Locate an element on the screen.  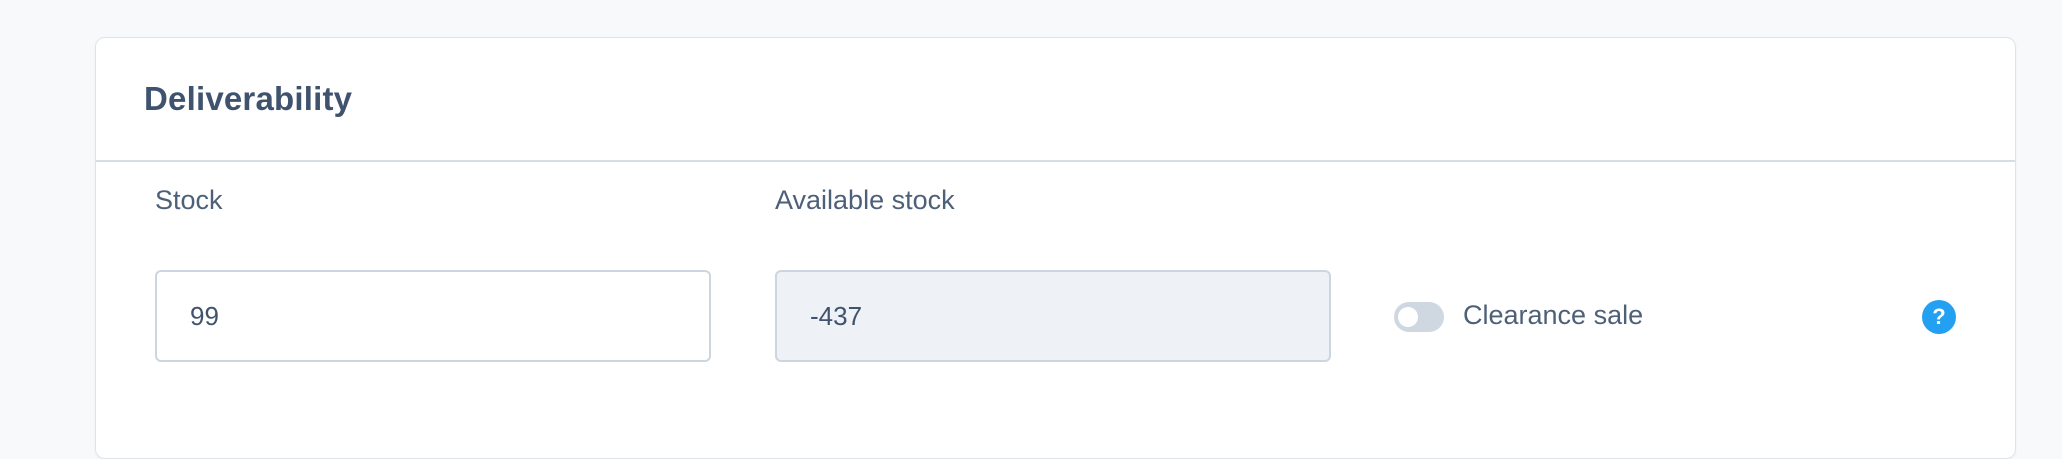
card-title: Deliverability is located at coordinates (248, 98).